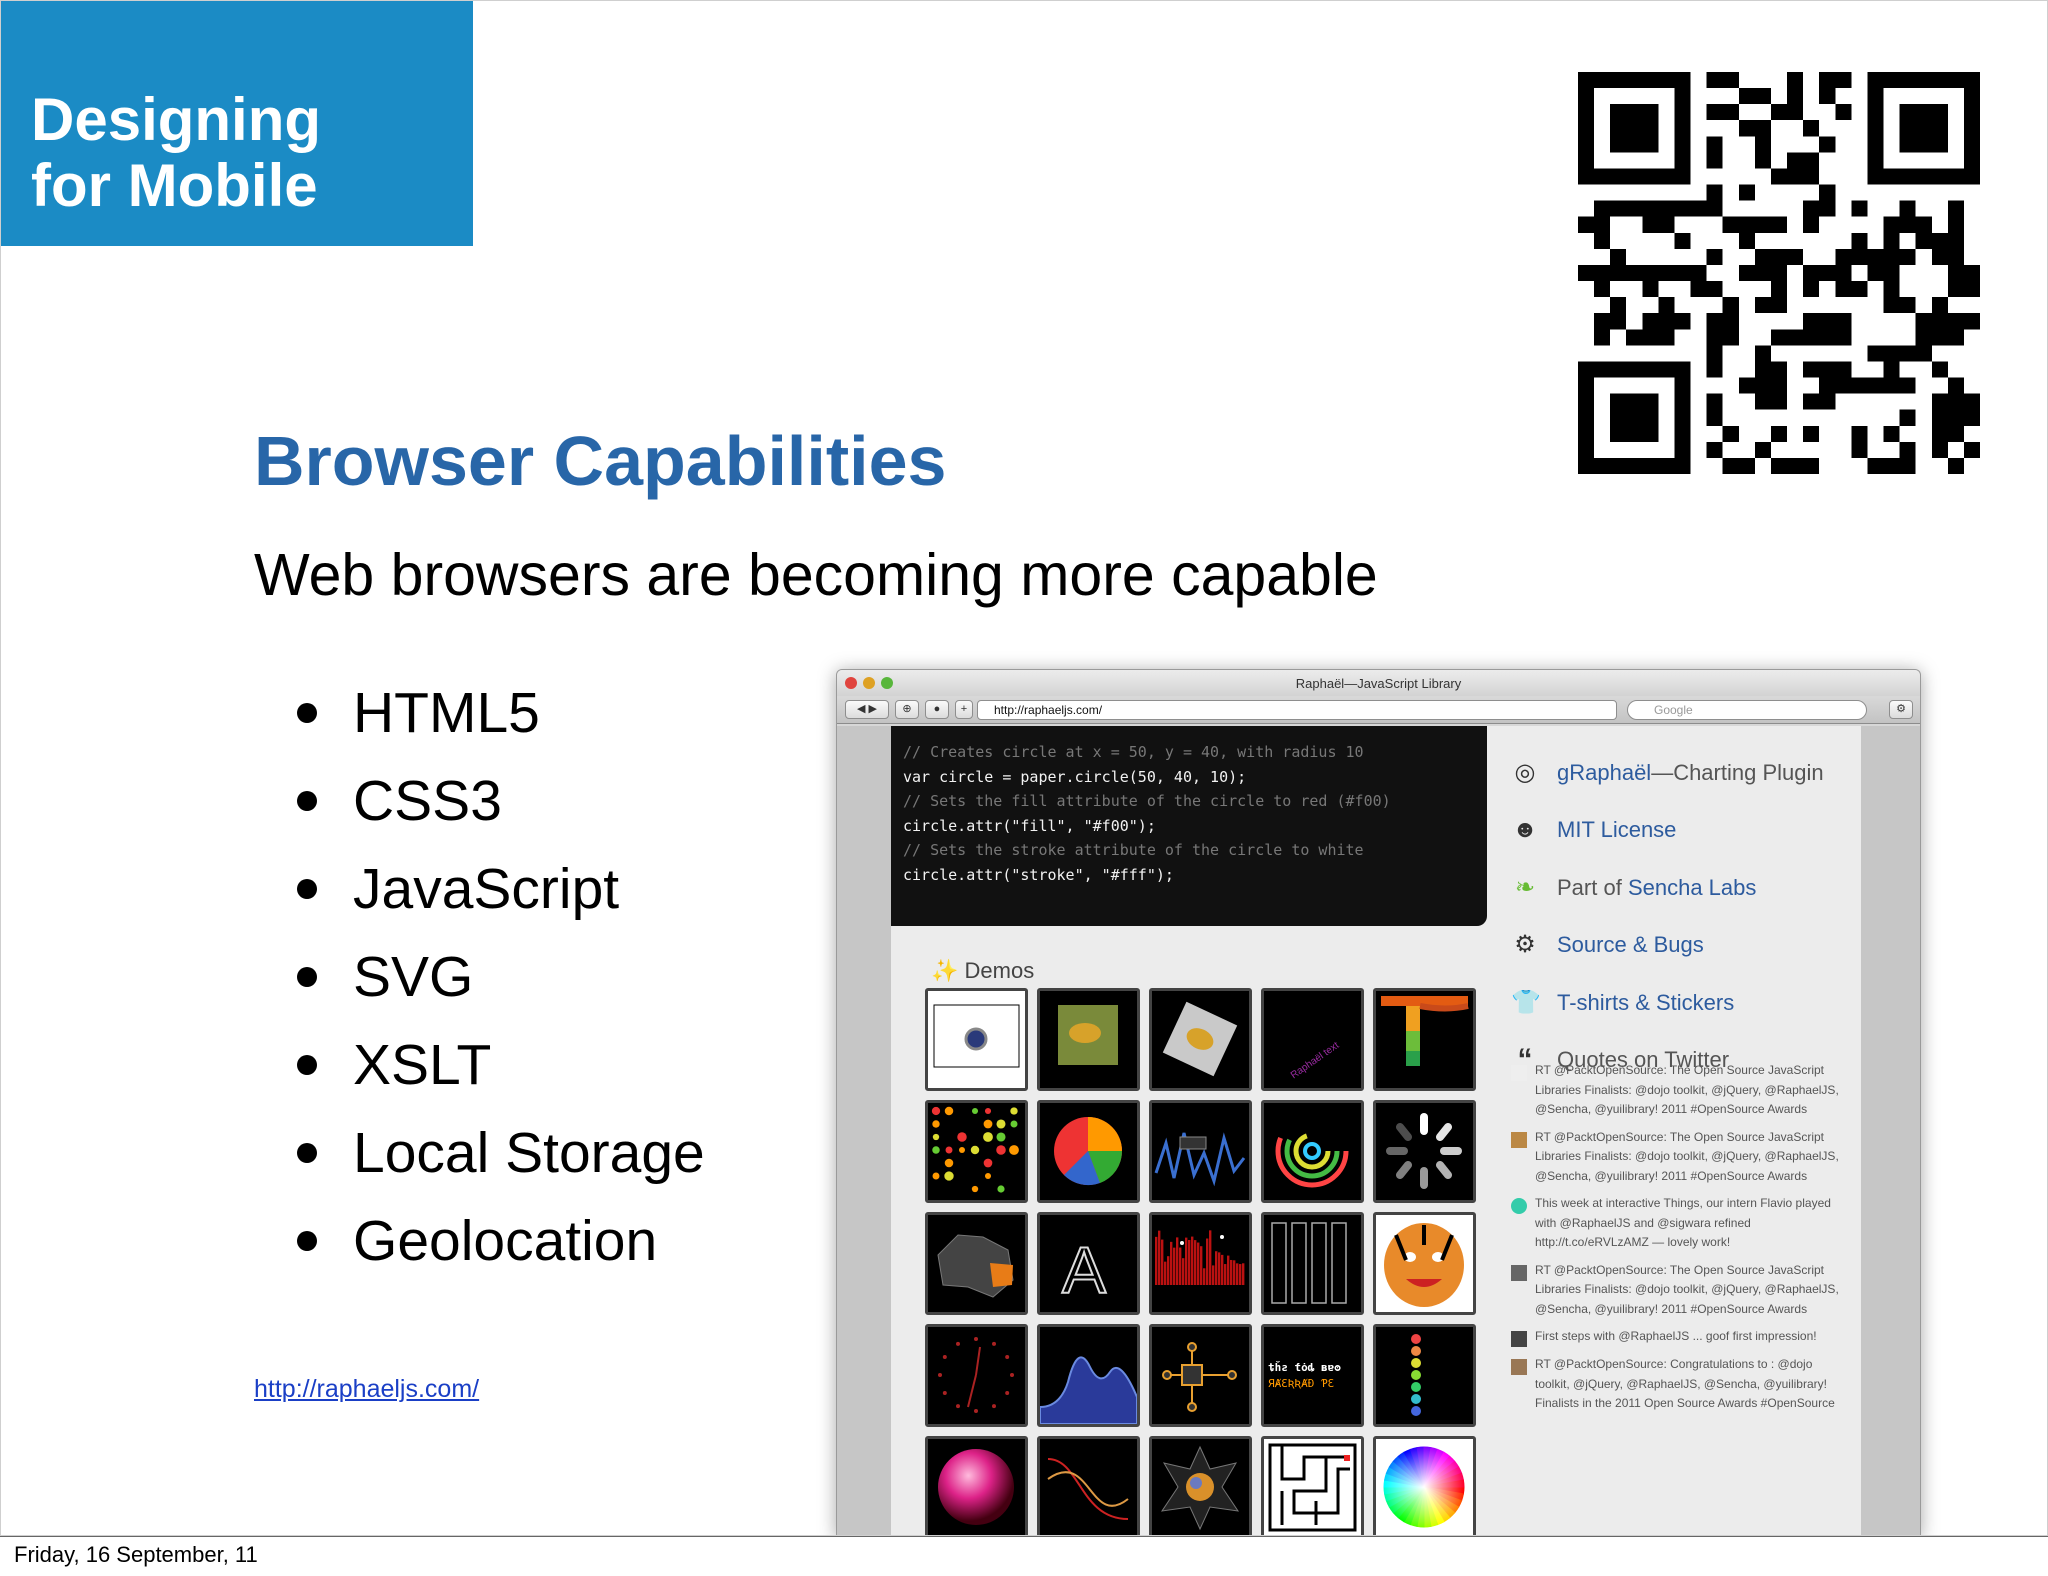 This screenshot has height=1576, width=2048. What do you see at coordinates (427, 801) in the screenshot?
I see `bullet-text: CSS3` at bounding box center [427, 801].